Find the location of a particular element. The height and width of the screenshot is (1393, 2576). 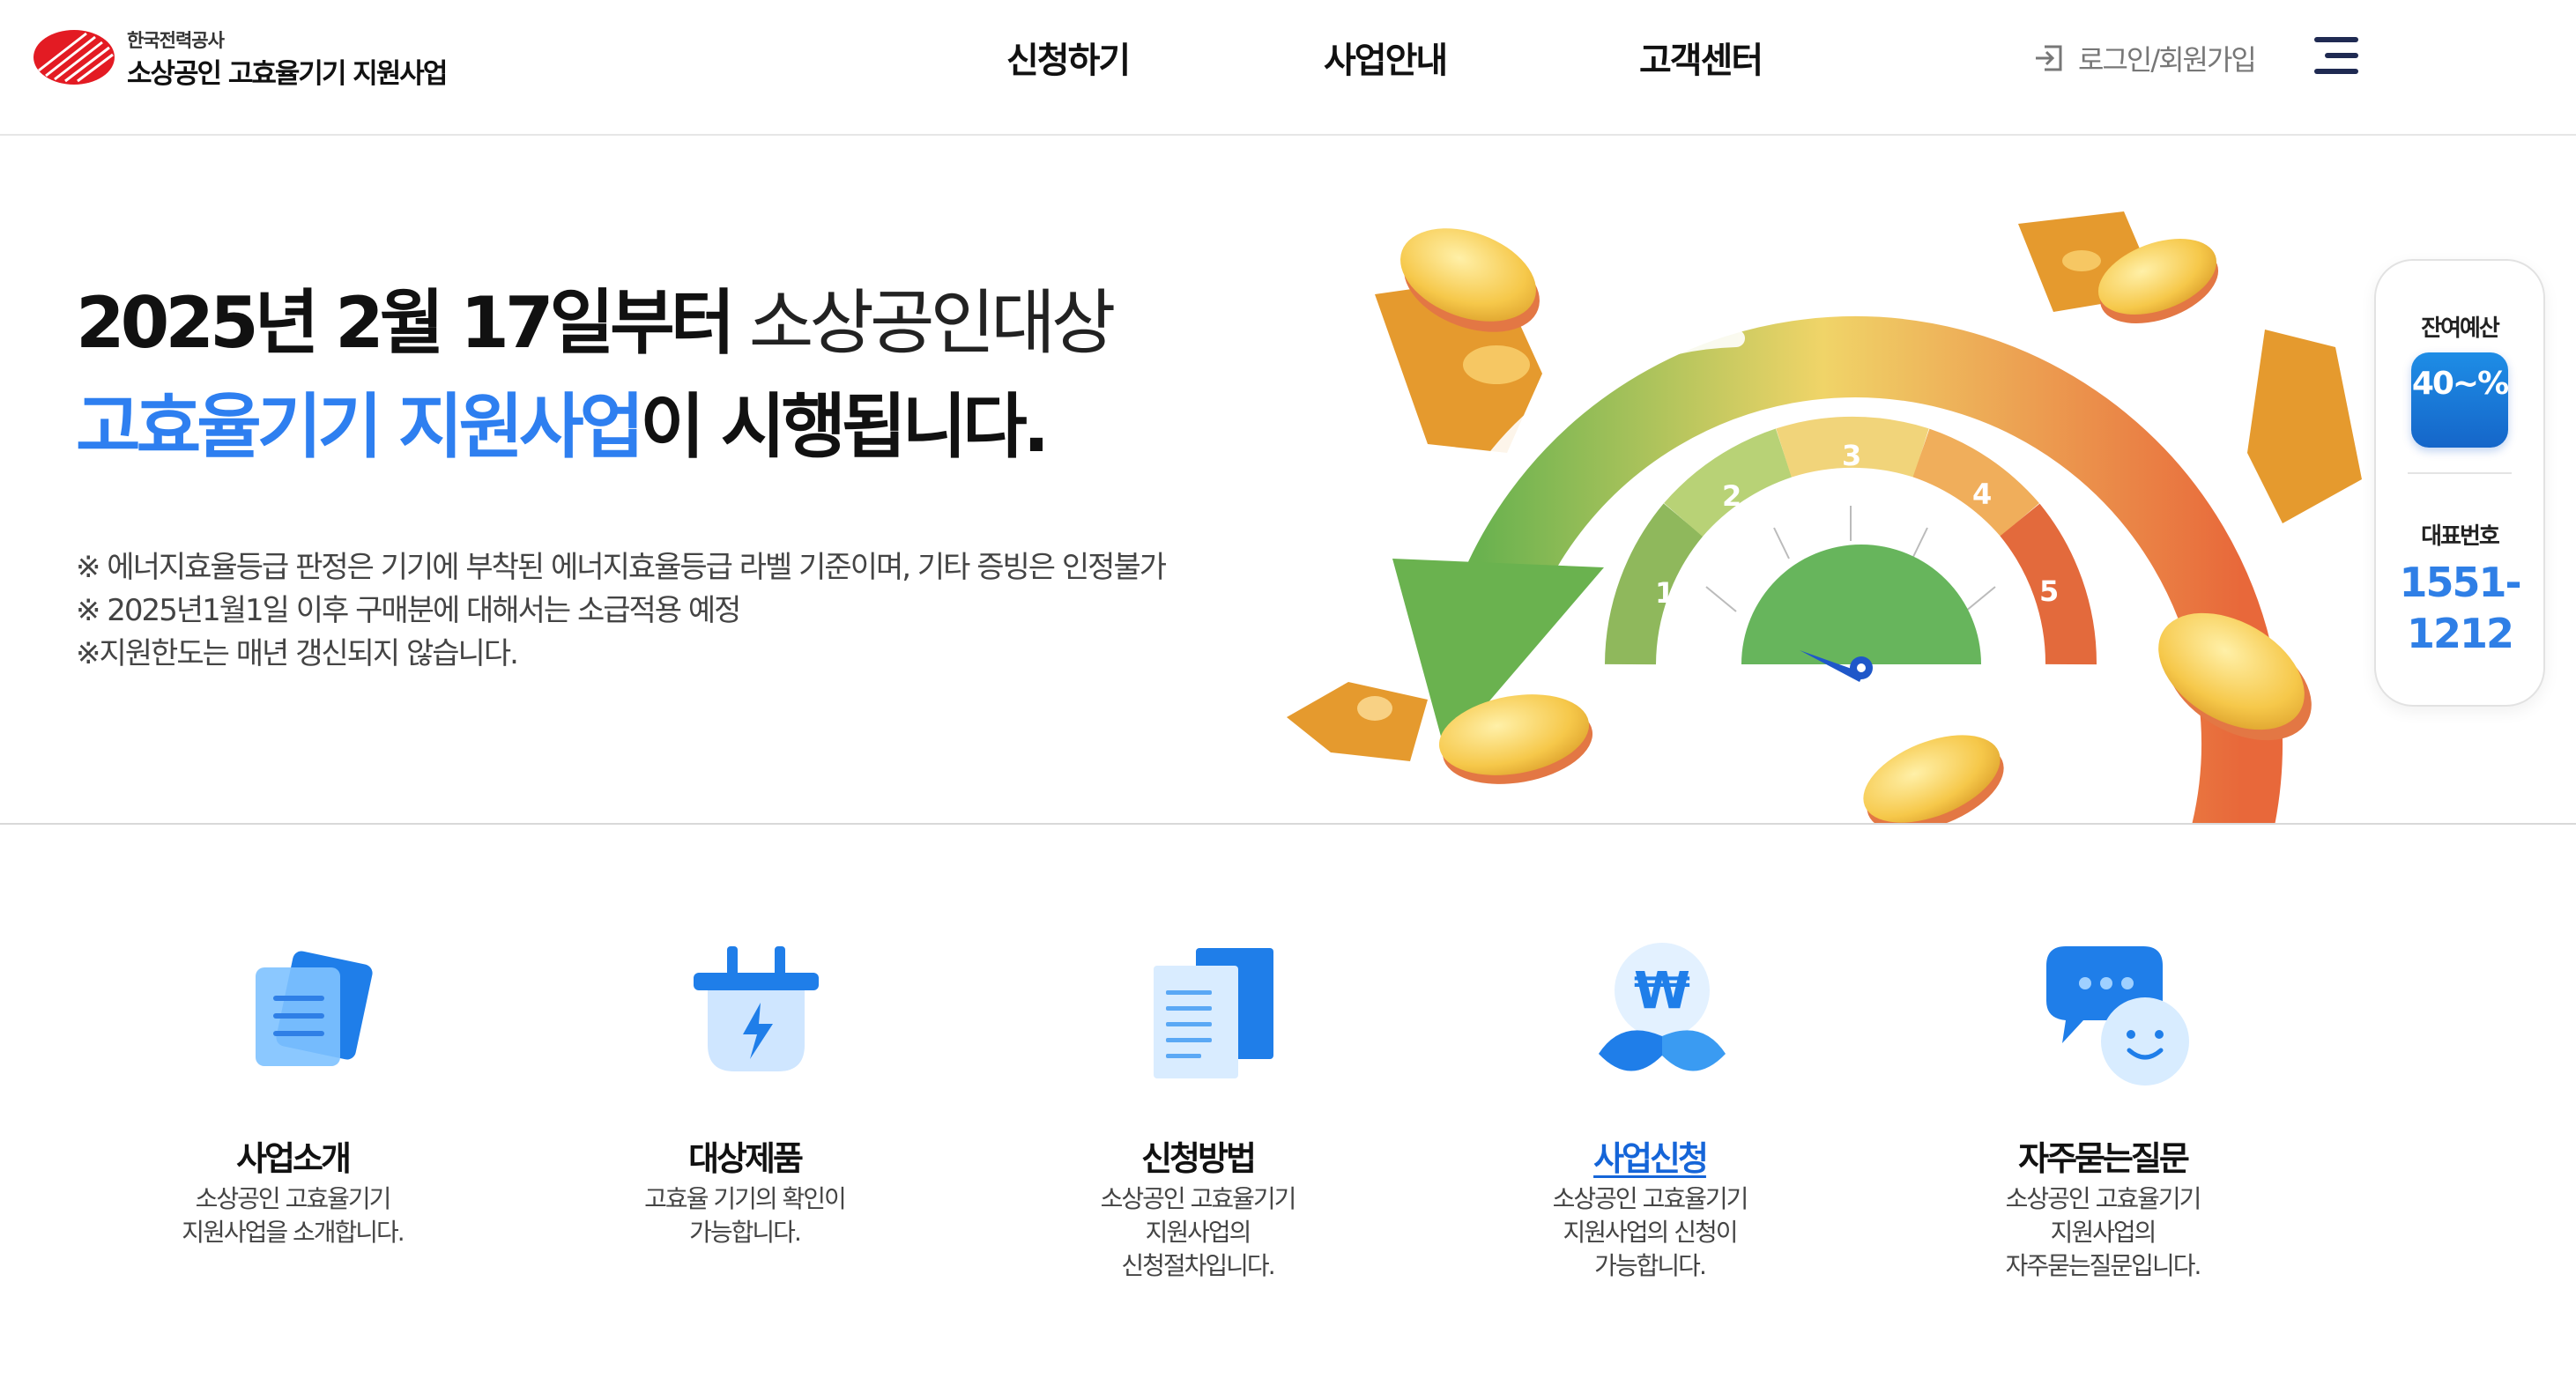

nav-apply: 신청하기 is located at coordinates (1068, 58).